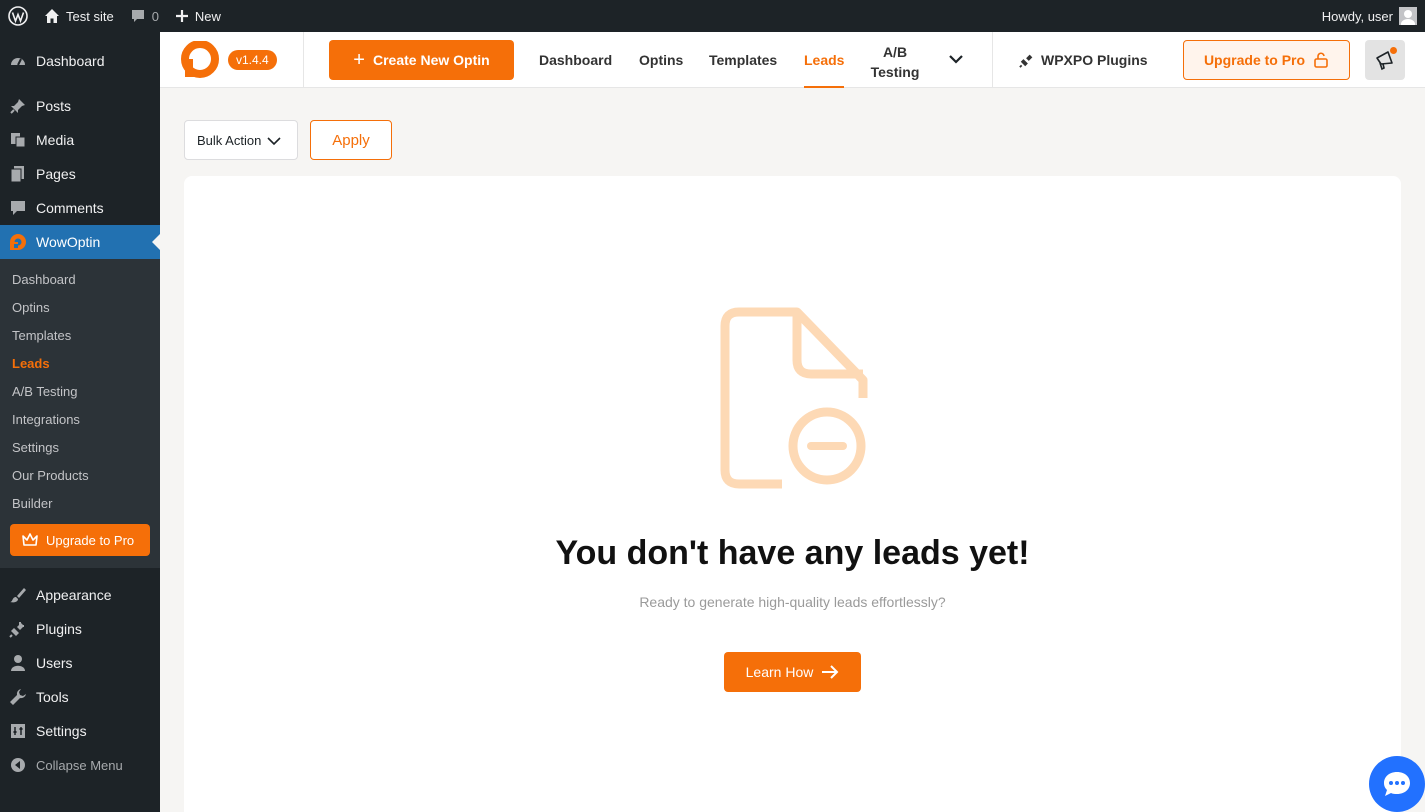  Describe the element at coordinates (1385, 60) in the screenshot. I see `announcements-button` at that location.